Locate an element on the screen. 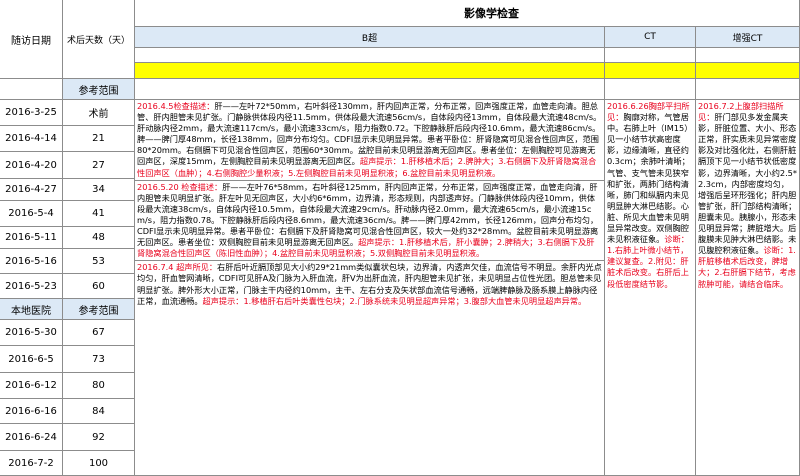  followup-date: 2016-5-11 is located at coordinates (31, 238).